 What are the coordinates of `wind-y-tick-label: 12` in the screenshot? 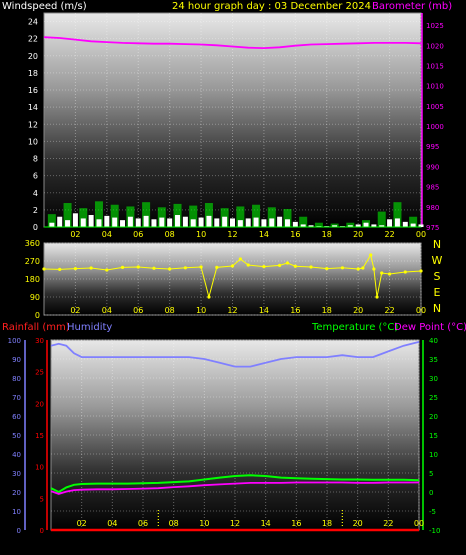 It's located at (33, 124).